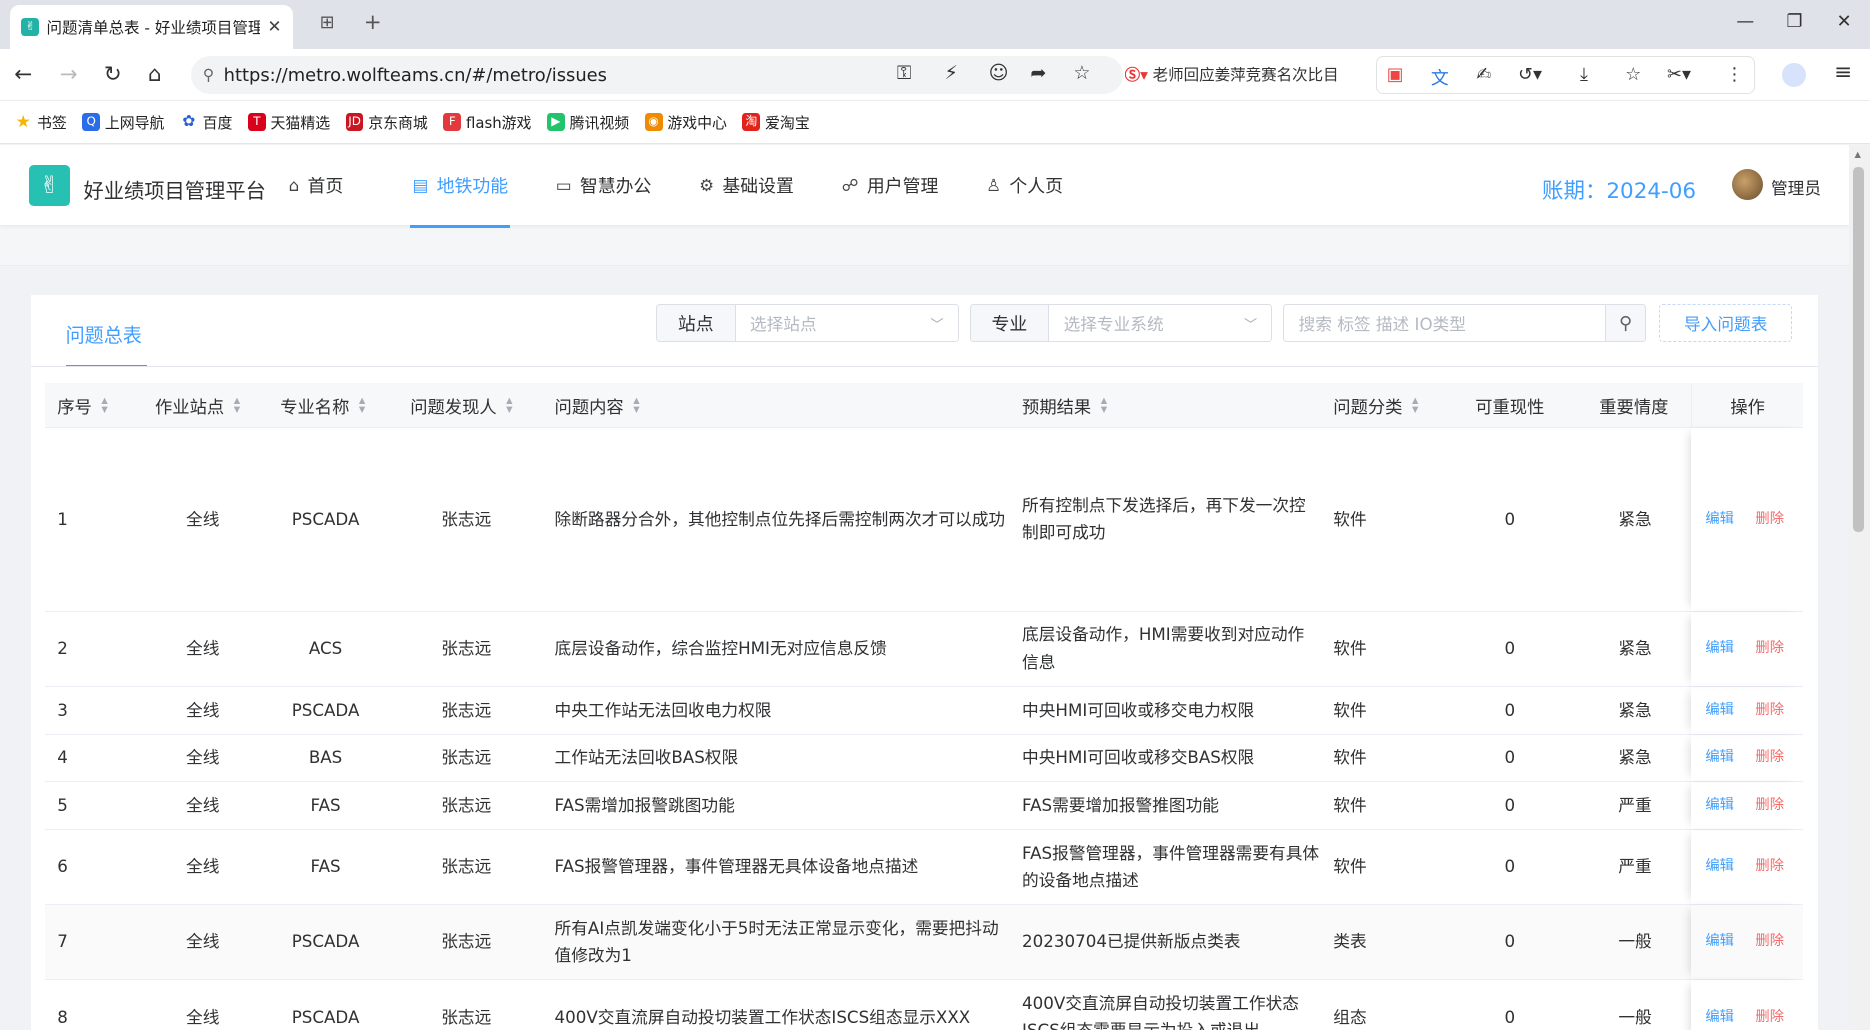  I want to click on cell-station: 全线, so click(203, 649).